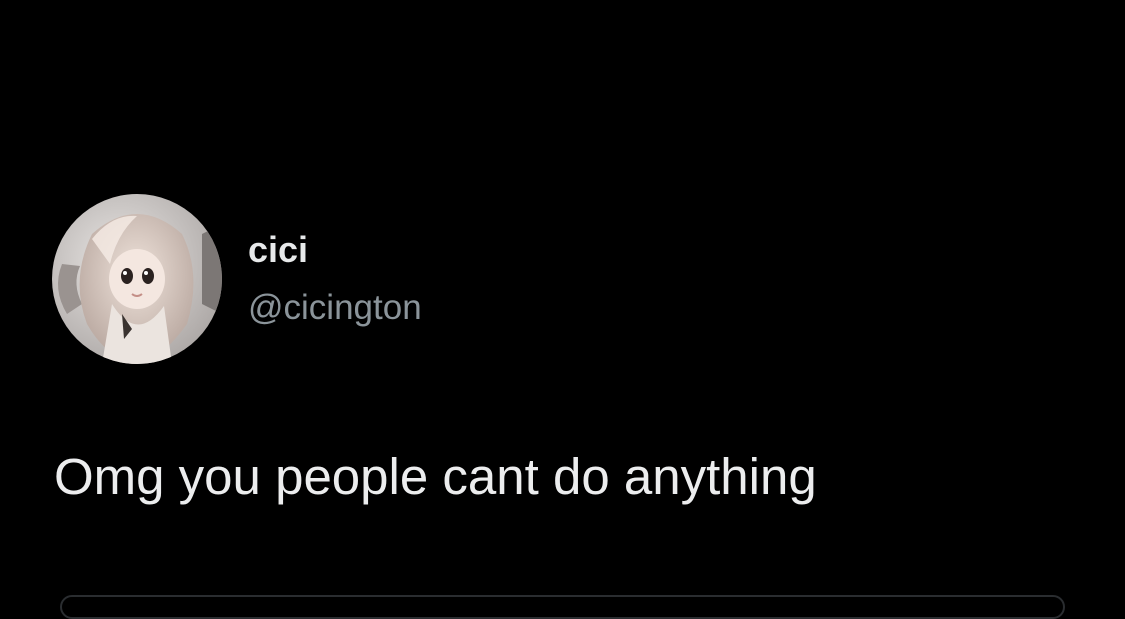 The height and width of the screenshot is (619, 1125). I want to click on user-handle: @cicington, so click(335, 308).